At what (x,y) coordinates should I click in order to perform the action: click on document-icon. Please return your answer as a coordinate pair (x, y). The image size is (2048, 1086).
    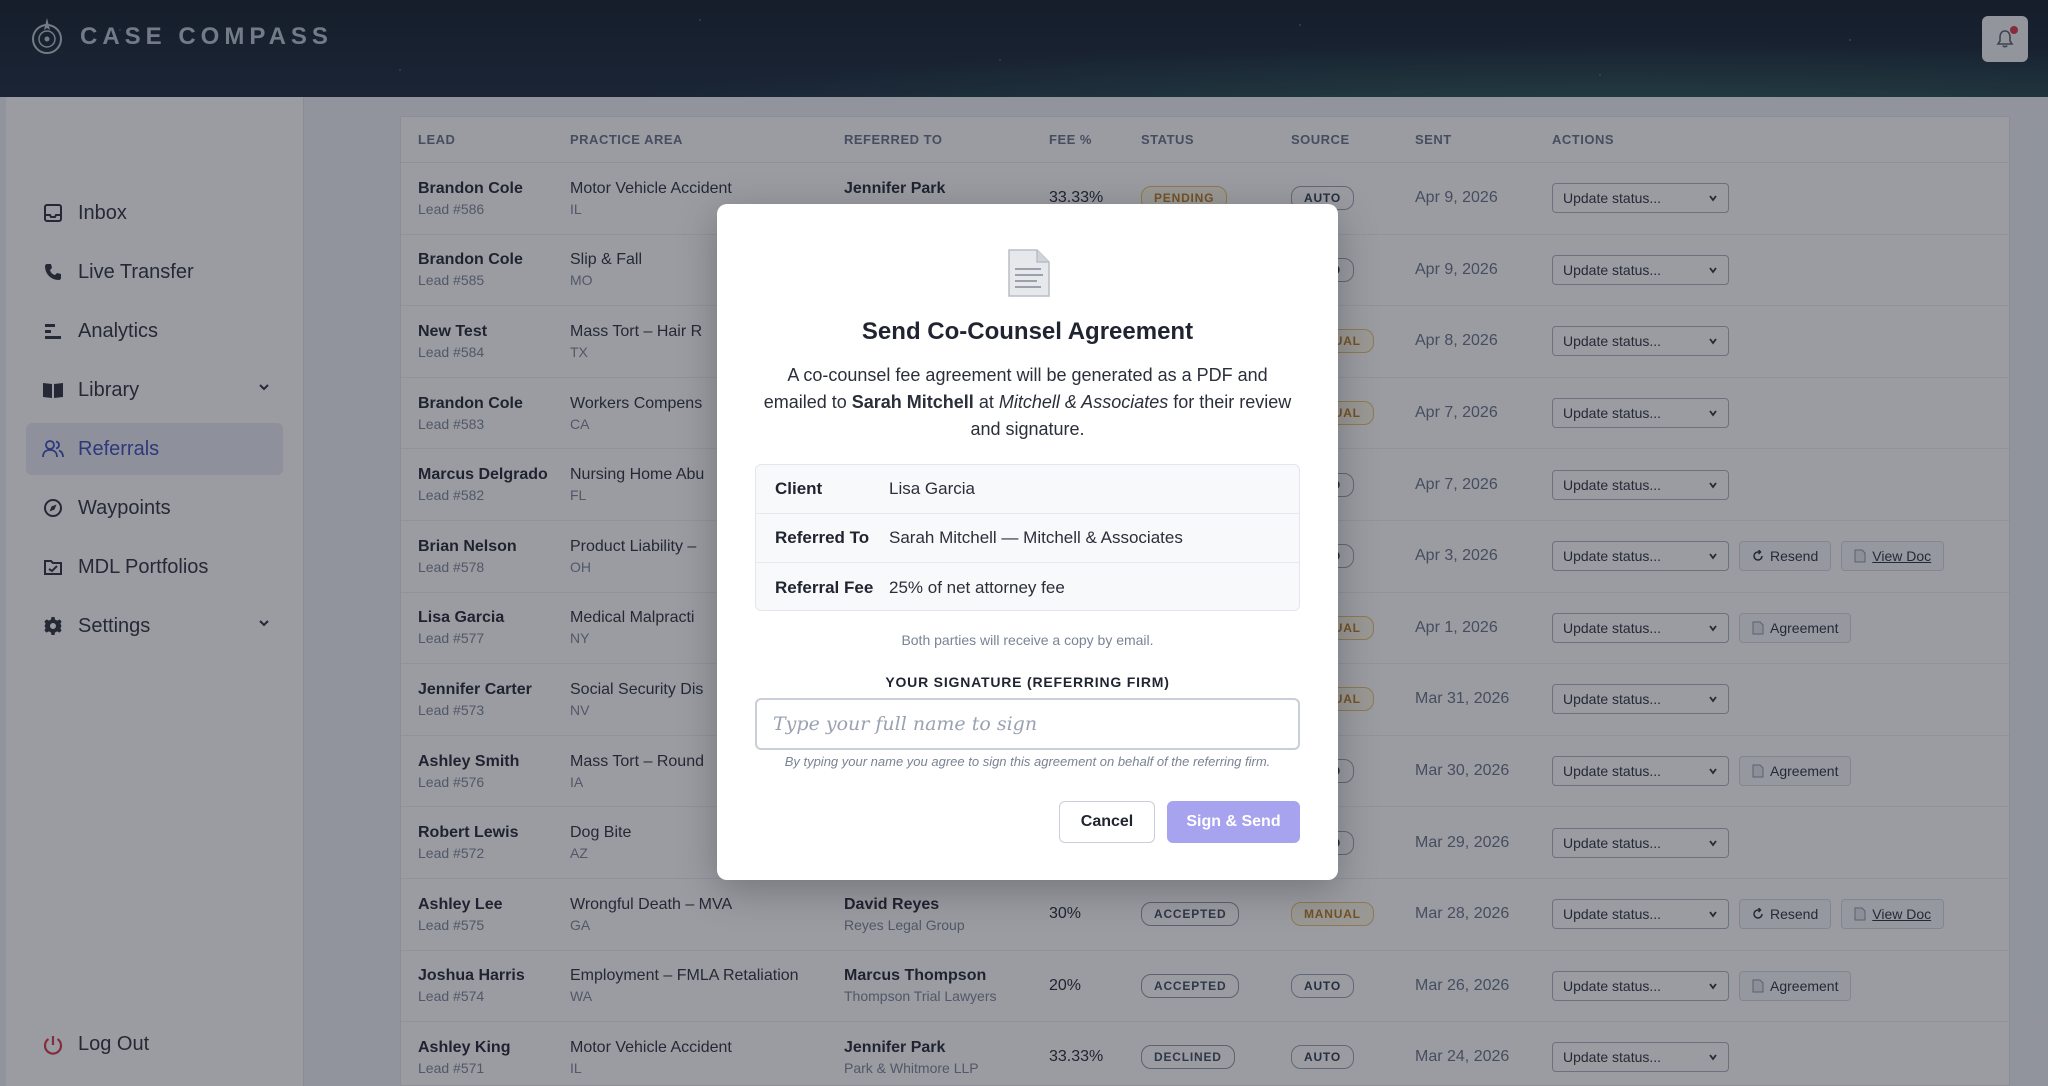
    Looking at the image, I should click on (1029, 273).